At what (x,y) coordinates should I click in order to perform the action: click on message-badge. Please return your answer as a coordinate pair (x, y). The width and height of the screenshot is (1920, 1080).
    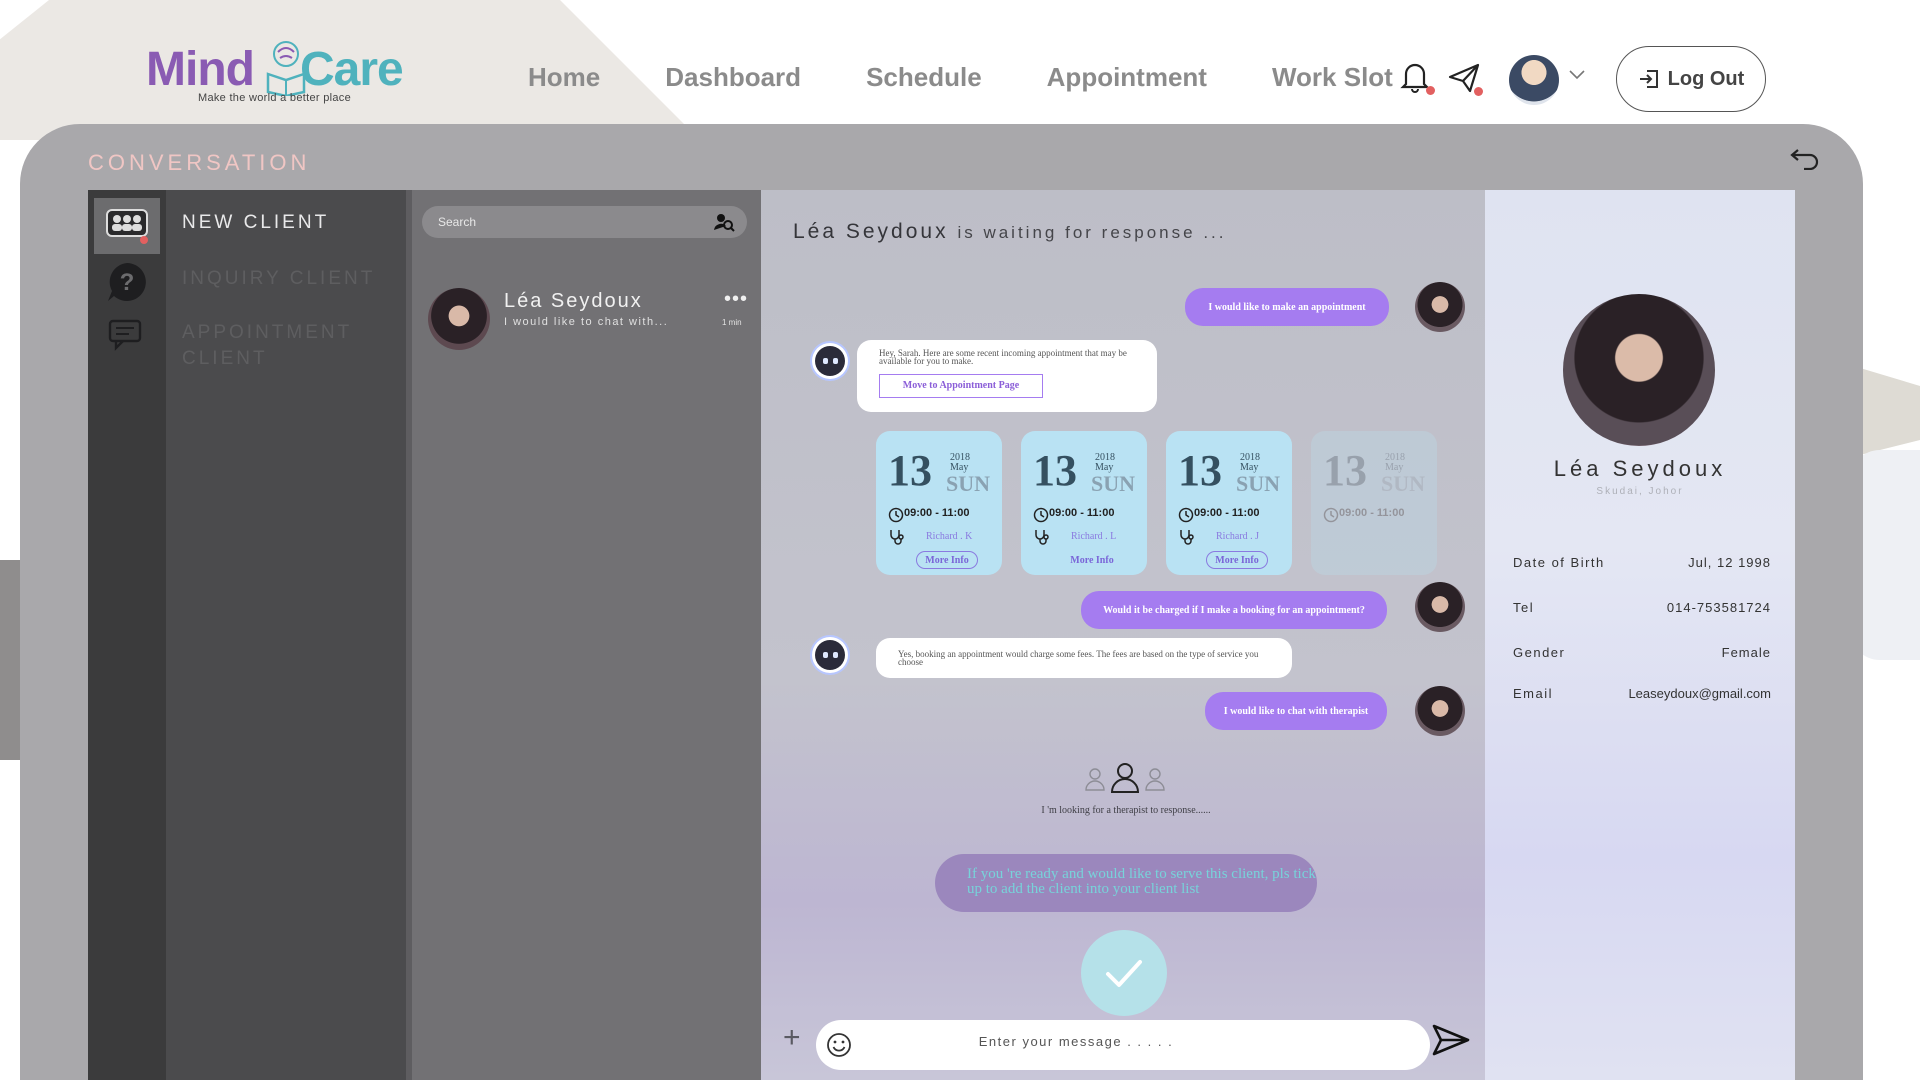
    Looking at the image, I should click on (1478, 91).